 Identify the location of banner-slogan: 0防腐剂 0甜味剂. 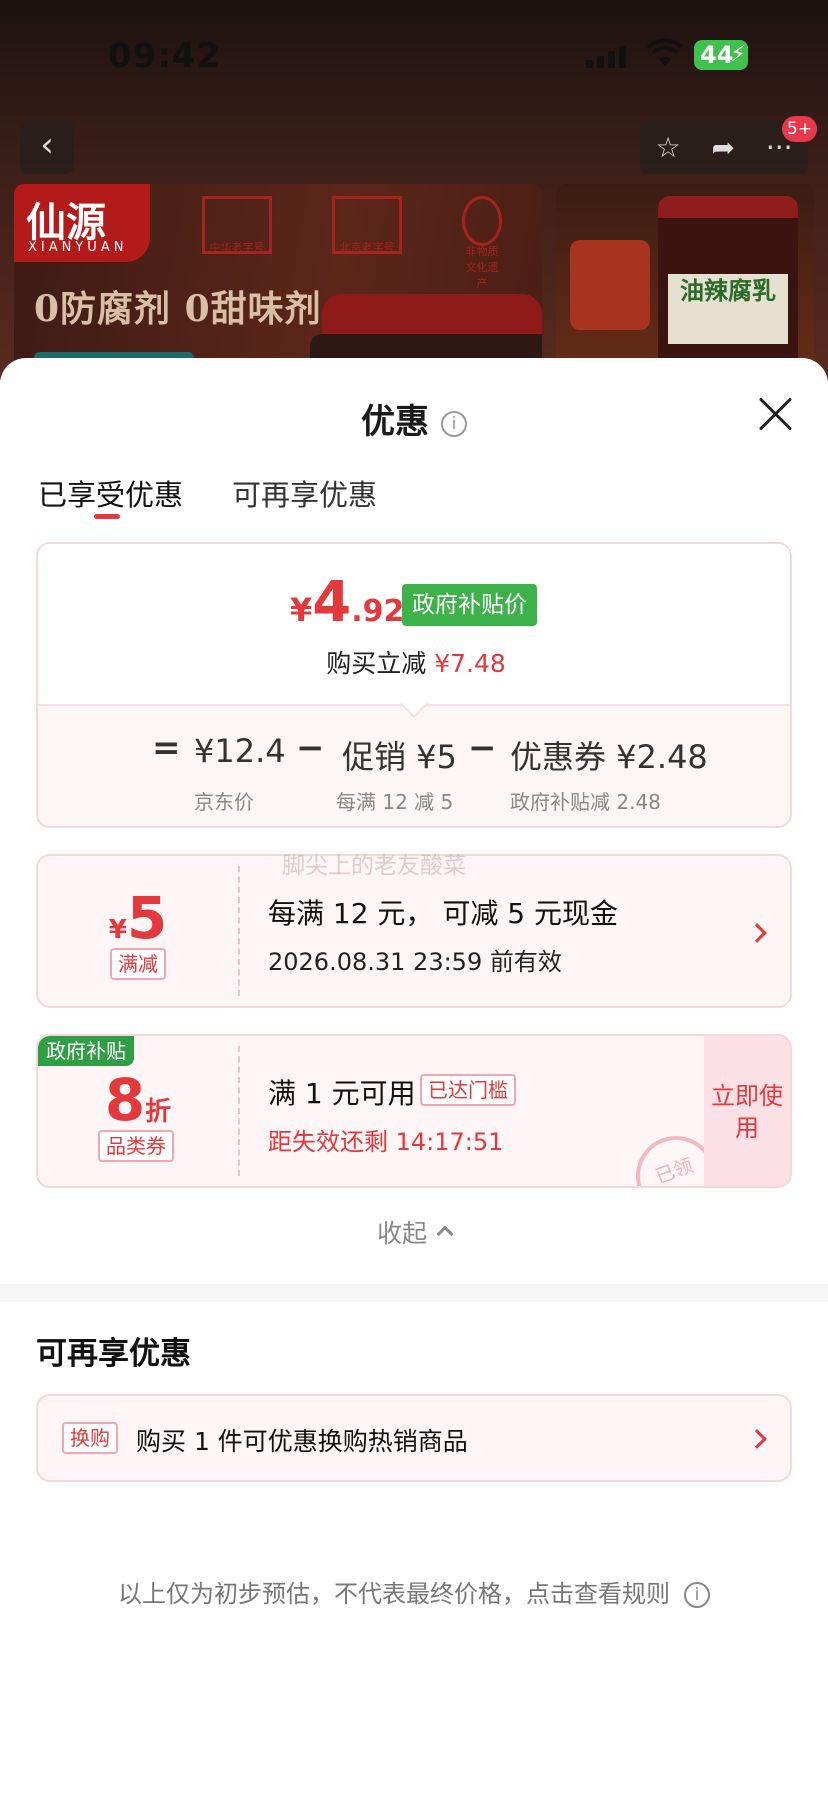
(178, 309).